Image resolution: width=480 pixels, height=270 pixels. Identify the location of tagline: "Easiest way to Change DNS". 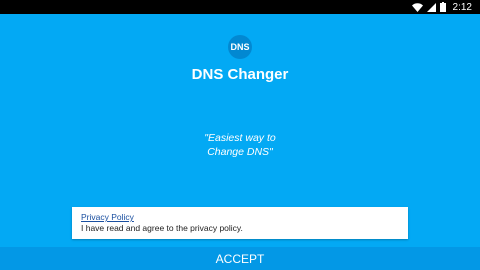
(240, 145).